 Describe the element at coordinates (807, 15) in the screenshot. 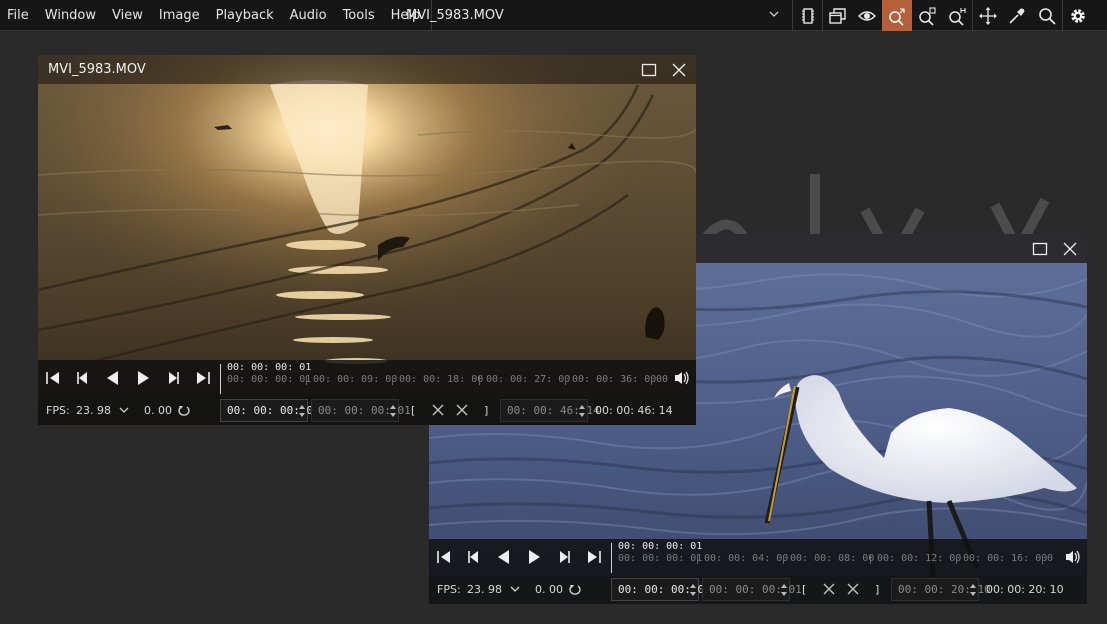

I see `media-info-icon` at that location.